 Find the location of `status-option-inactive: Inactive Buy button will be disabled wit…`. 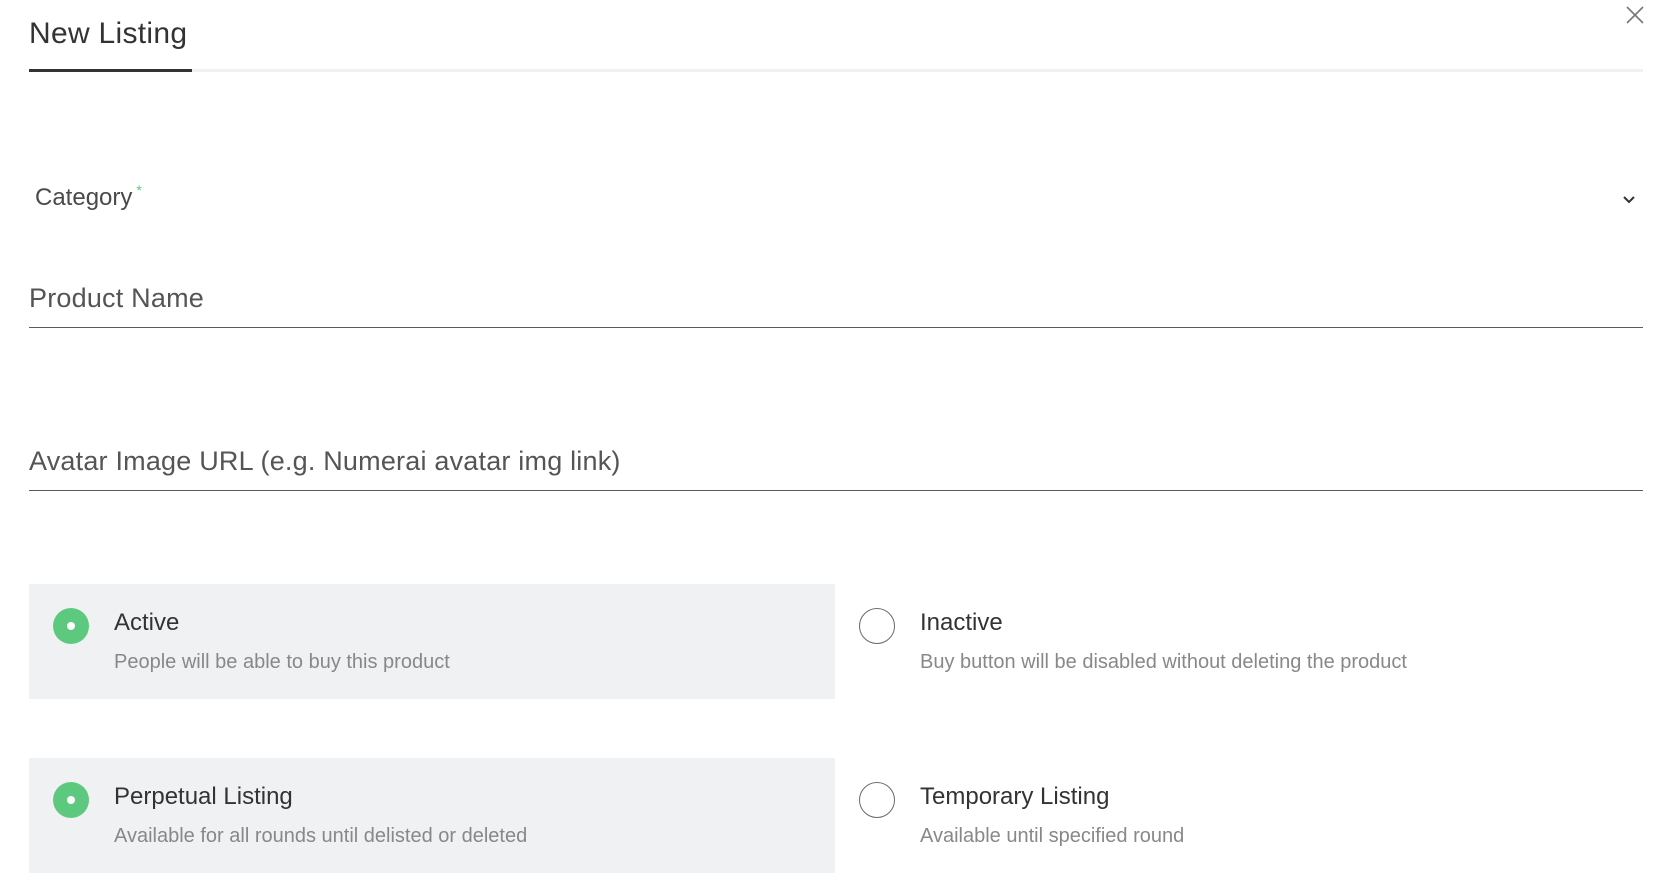

status-option-inactive: Inactive Buy button will be disabled wit… is located at coordinates (1238, 641).